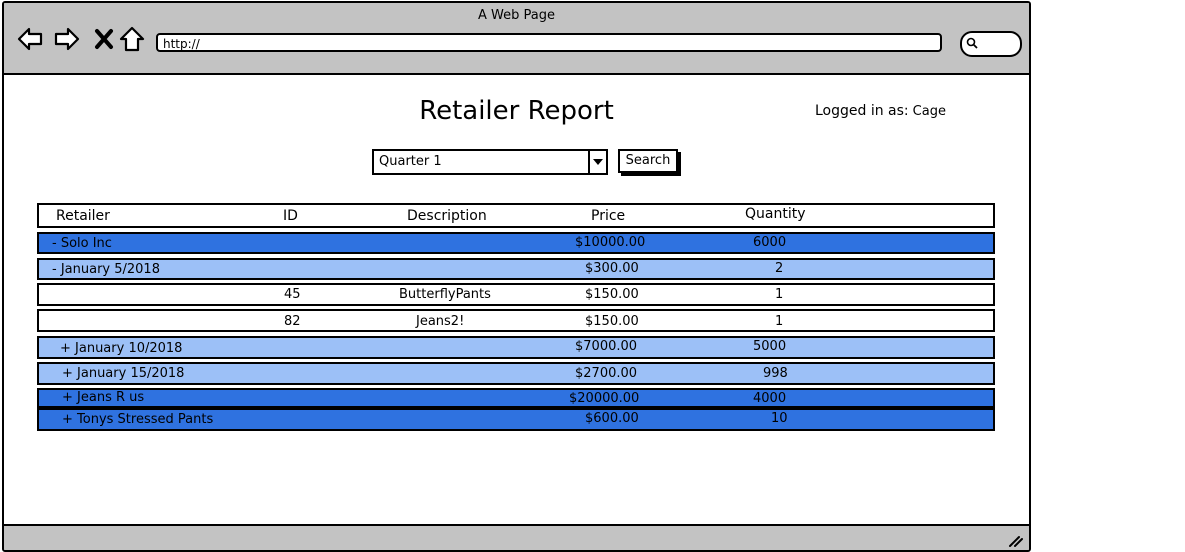 The width and height of the screenshot is (1185, 552). I want to click on cell-quantity: 998, so click(775, 373).